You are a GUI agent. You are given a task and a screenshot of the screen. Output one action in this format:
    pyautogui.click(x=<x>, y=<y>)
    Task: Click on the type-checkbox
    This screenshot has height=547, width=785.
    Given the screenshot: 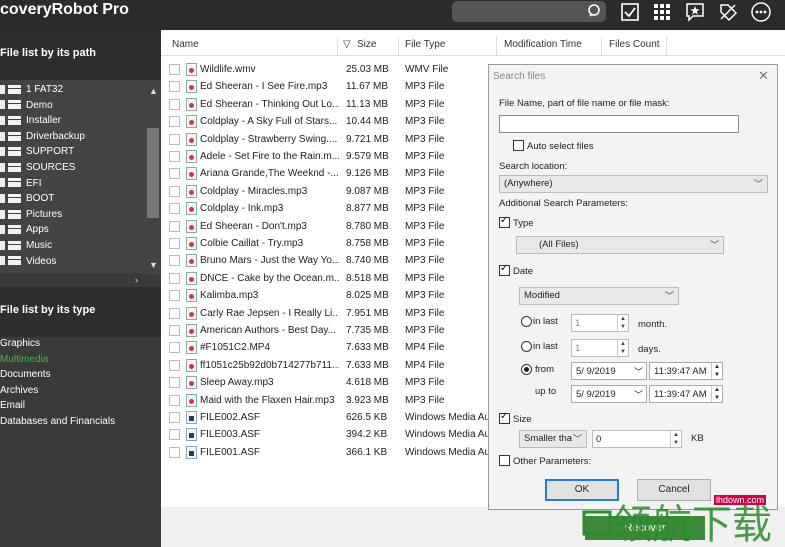 What is the action you would take?
    pyautogui.click(x=504, y=221)
    